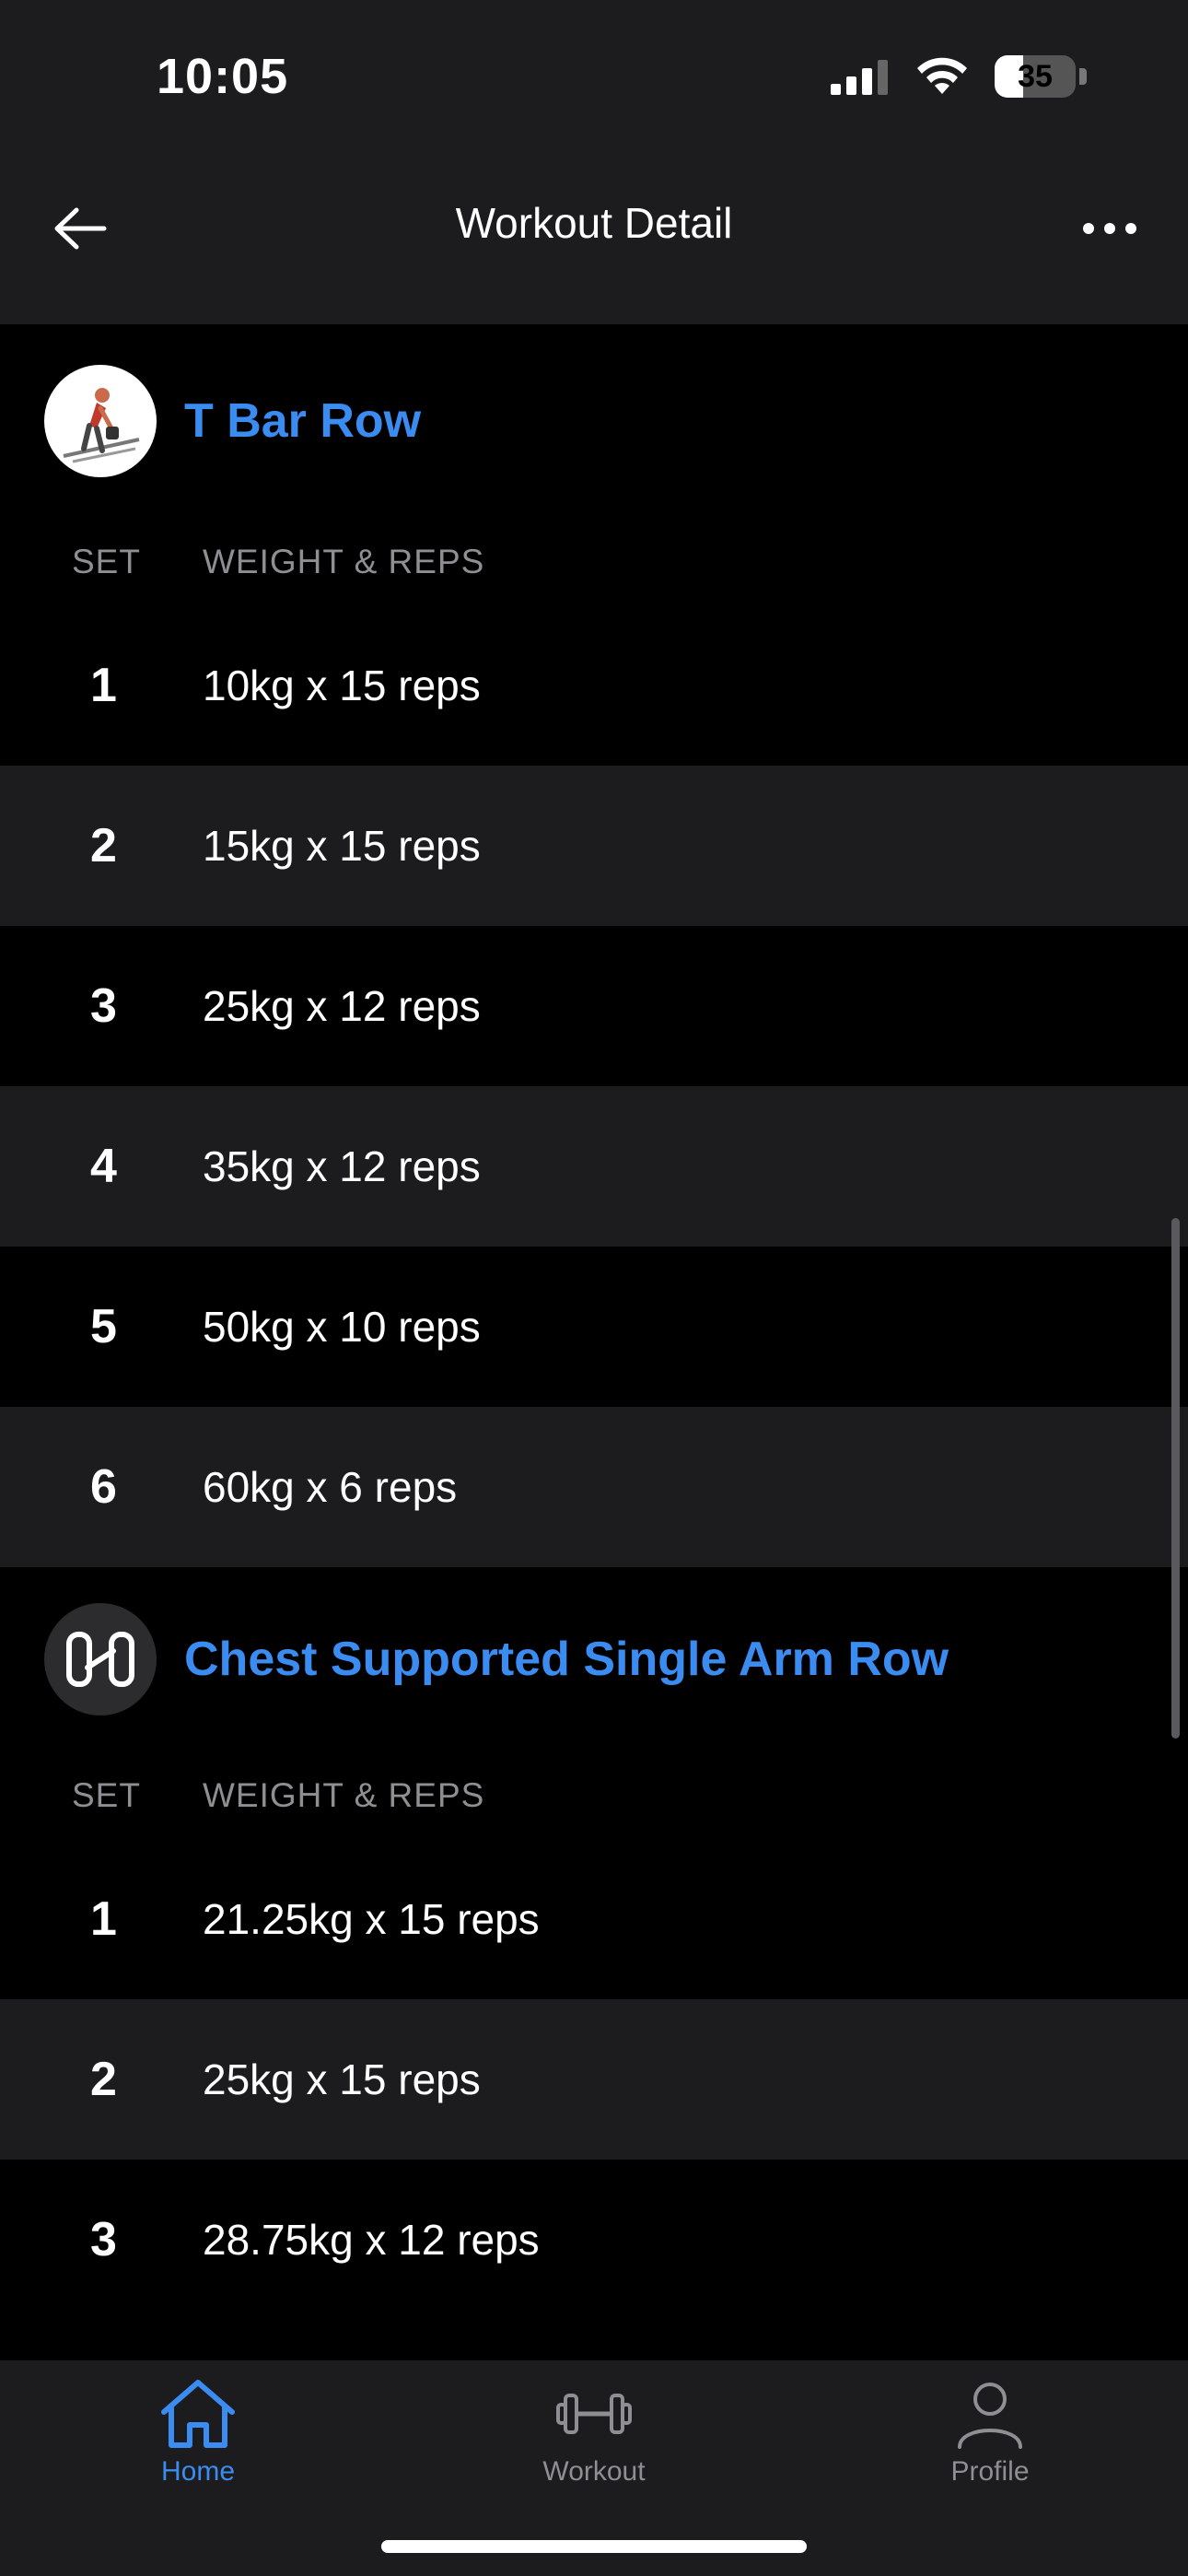 Image resolution: width=1188 pixels, height=2576 pixels. I want to click on set-weight-reps: 25kg x 12 reps, so click(342, 1006).